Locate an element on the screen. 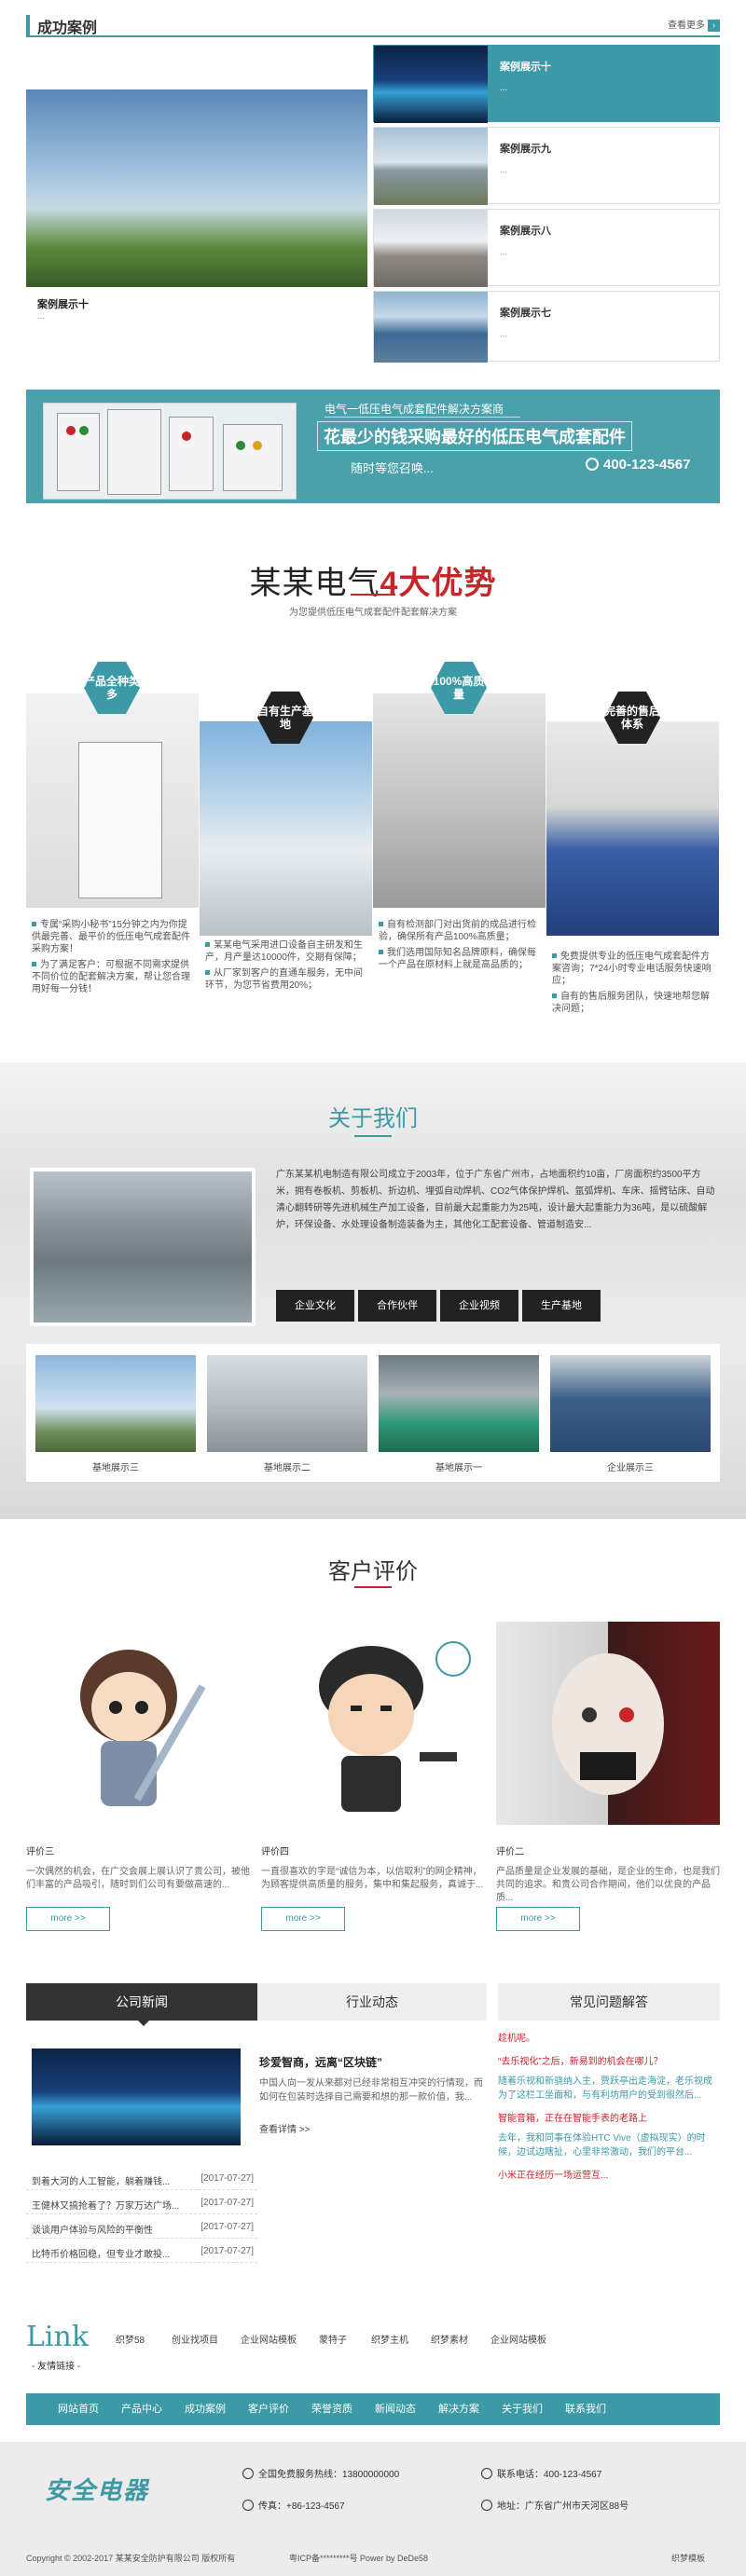  faq-question: “去乐视化”之后，新易到的机会在哪儿？ is located at coordinates (609, 2062).